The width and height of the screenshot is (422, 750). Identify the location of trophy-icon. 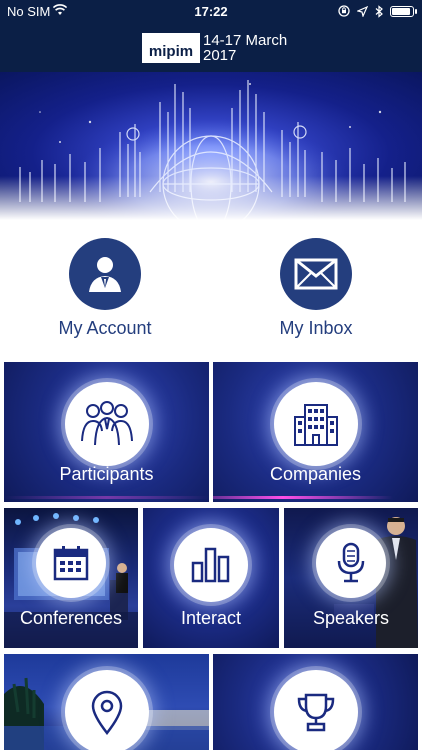
(315, 712).